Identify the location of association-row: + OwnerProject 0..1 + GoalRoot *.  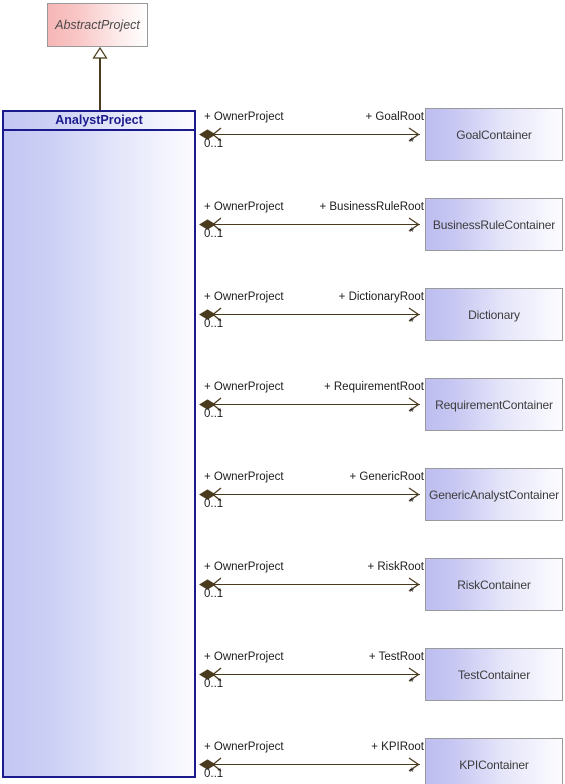
(312, 134).